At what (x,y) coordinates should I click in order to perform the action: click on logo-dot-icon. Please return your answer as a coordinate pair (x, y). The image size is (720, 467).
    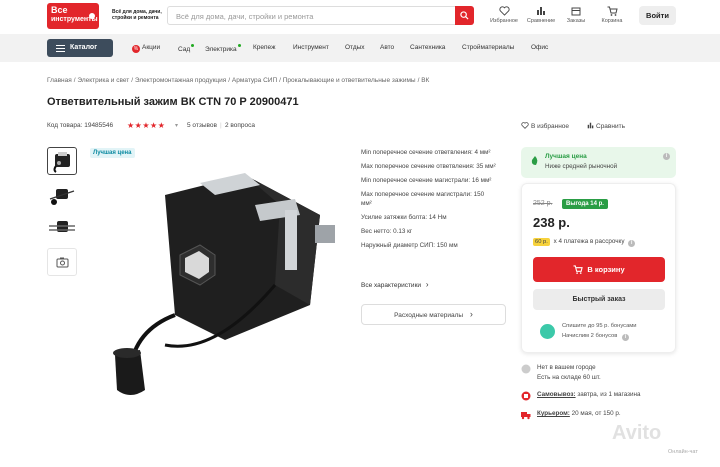
    Looking at the image, I should click on (92, 16).